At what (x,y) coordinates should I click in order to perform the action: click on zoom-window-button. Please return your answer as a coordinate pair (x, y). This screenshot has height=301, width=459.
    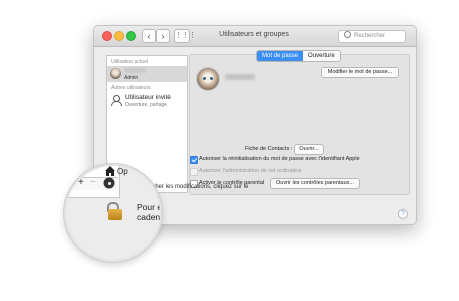
    Looking at the image, I should click on (131, 36).